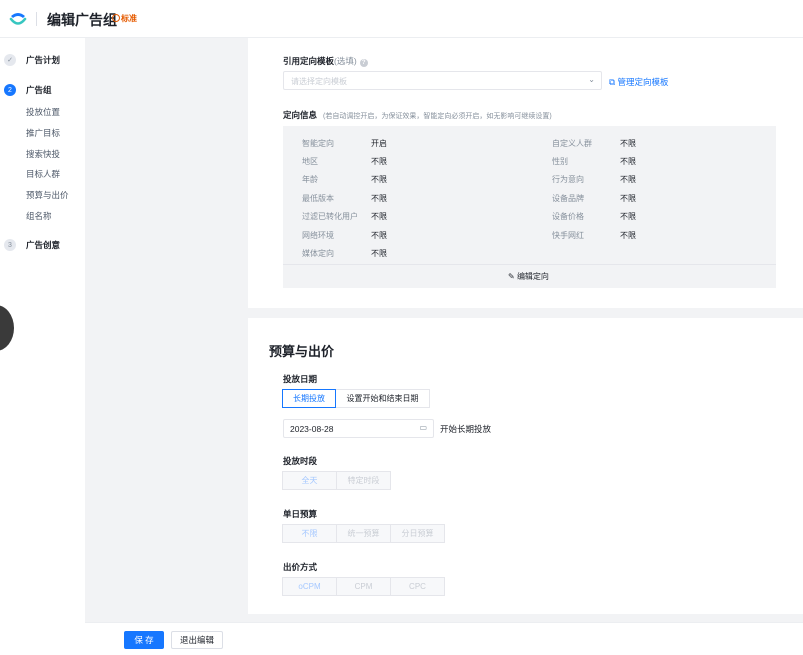  Describe the element at coordinates (116, 18) in the screenshot. I see `badge-icon` at that location.